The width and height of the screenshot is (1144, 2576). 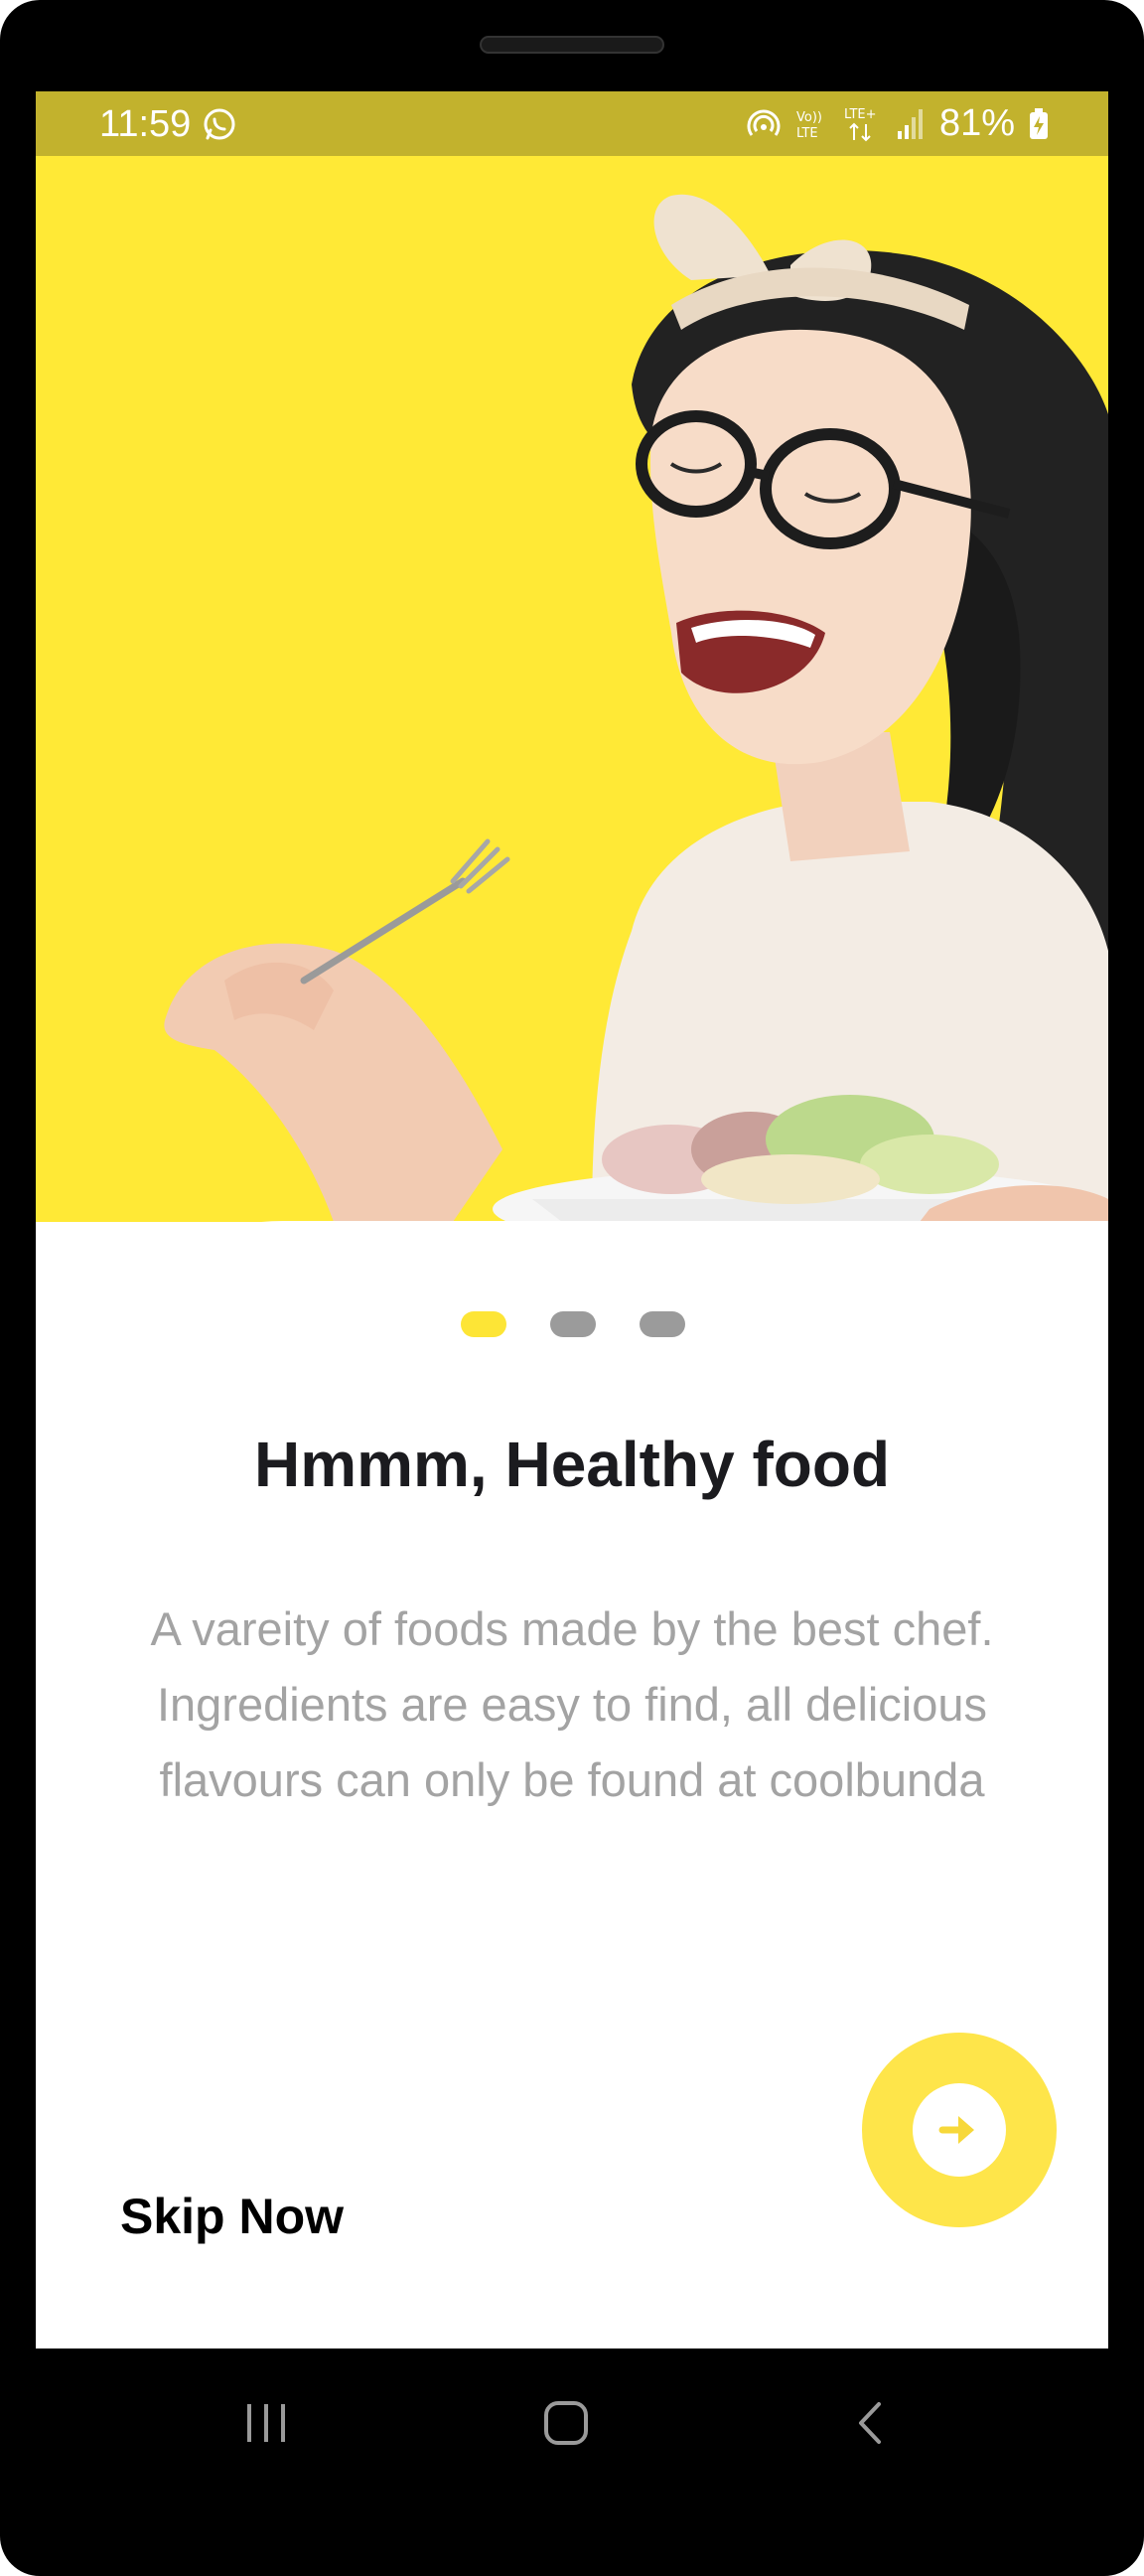 I want to click on back-icon, so click(x=870, y=2423).